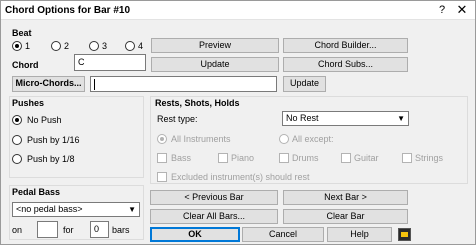 The width and height of the screenshot is (476, 245). I want to click on chord-label: Chord, so click(25, 65).